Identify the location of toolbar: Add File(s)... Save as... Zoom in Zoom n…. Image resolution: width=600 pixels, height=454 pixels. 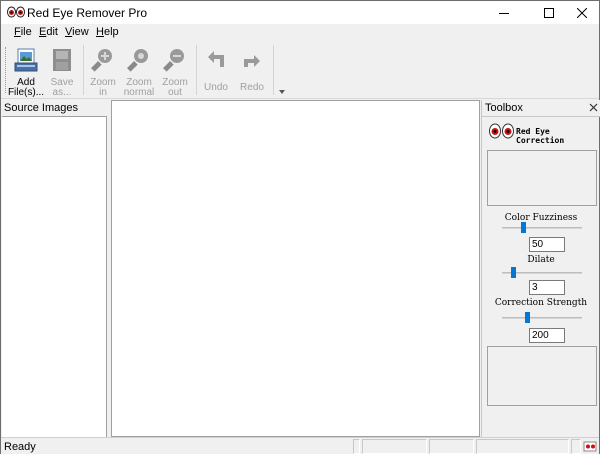
(300, 70).